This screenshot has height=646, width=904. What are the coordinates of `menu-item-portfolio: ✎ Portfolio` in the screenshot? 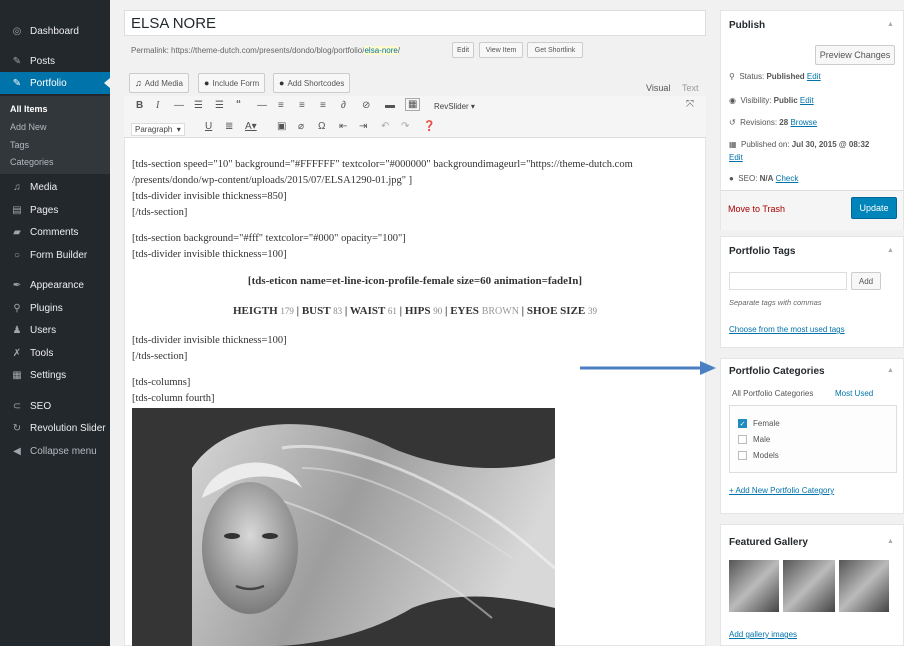 It's located at (55, 83).